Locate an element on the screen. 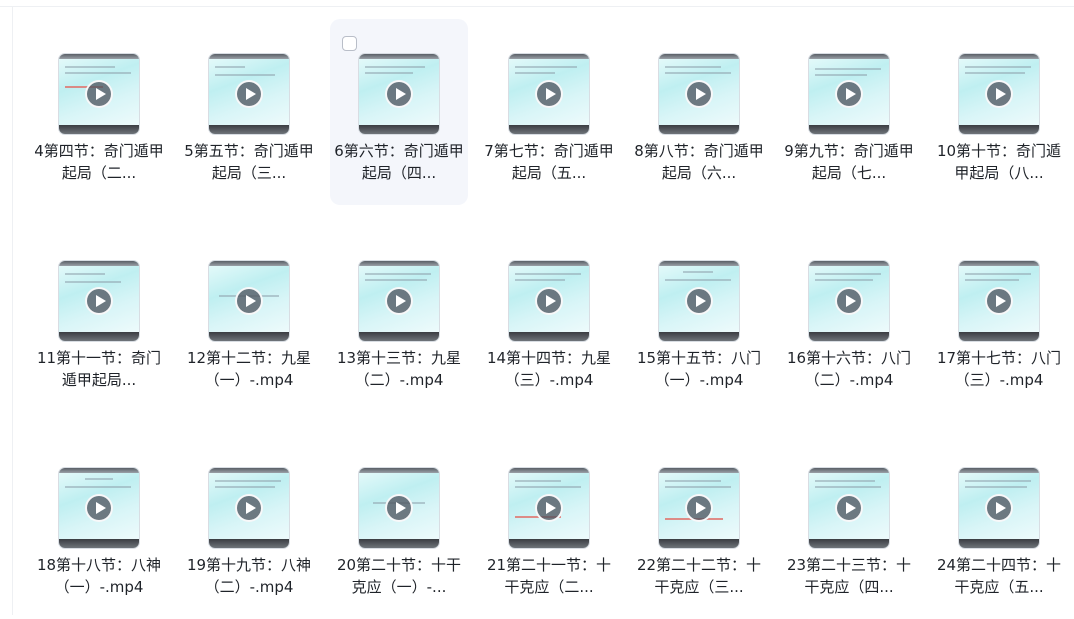 The width and height of the screenshot is (1074, 619). file-card: 15第十五节：八门（一）-.mp4 is located at coordinates (699, 319).